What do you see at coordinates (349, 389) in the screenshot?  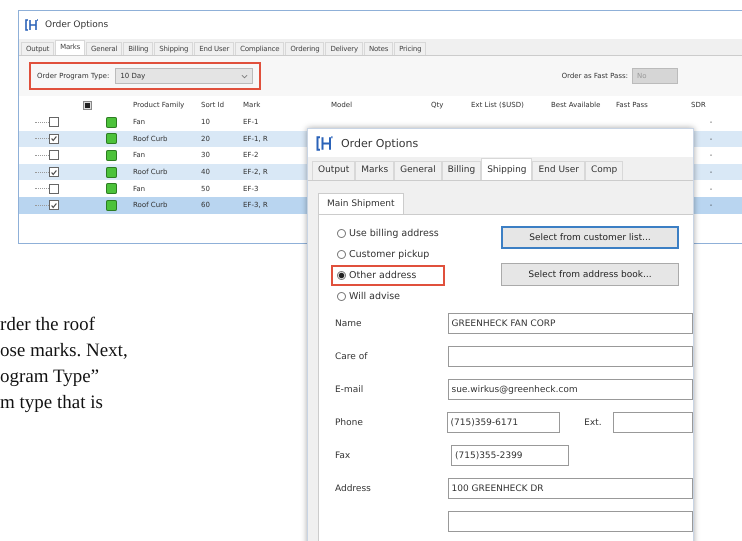 I see `field-label: E-mail` at bounding box center [349, 389].